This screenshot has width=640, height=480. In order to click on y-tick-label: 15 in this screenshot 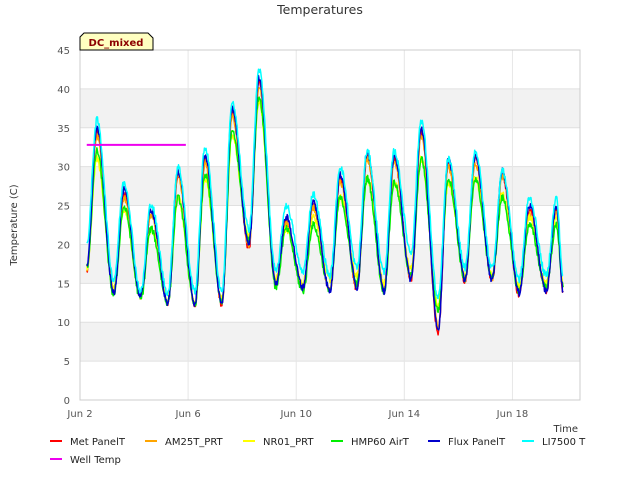, I will do `click(63, 284)`.